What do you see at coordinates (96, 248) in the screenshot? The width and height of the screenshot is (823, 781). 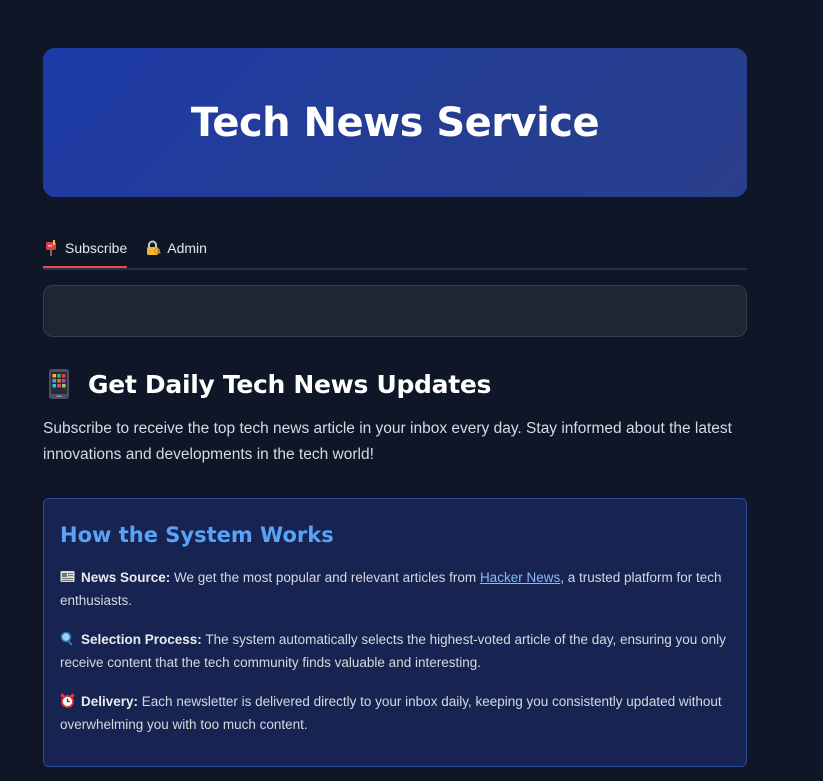 I see `tab-subscribe-label: Subscribe` at bounding box center [96, 248].